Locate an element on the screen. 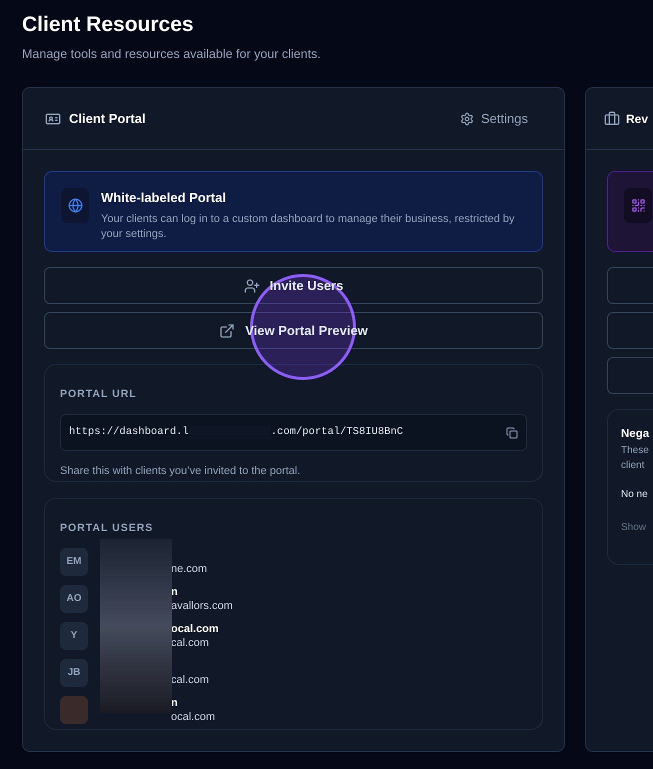 The image size is (653, 769). settings-button: Settings is located at coordinates (494, 118).